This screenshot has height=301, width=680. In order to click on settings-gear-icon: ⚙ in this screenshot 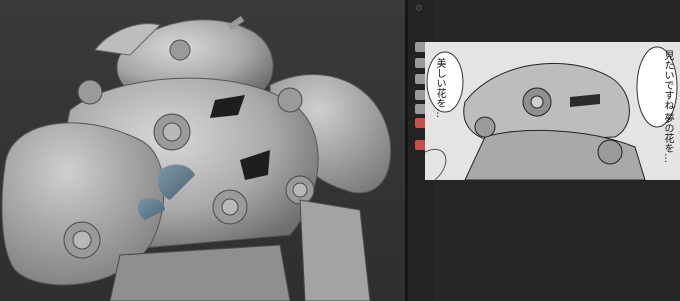, I will do `click(420, 9)`.